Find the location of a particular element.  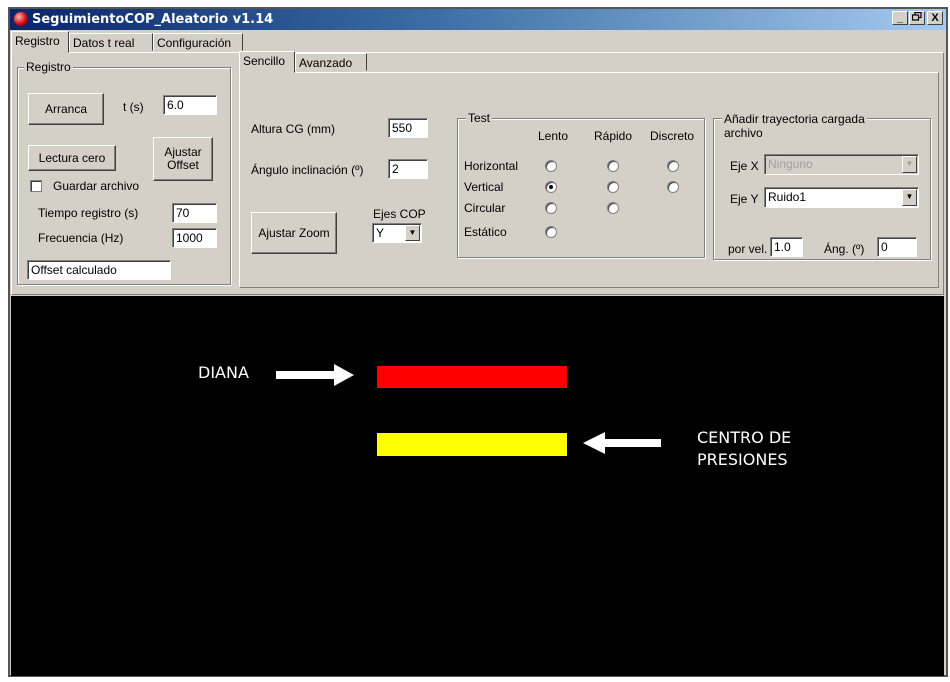

test-row-estatico: Estático is located at coordinates (485, 232).